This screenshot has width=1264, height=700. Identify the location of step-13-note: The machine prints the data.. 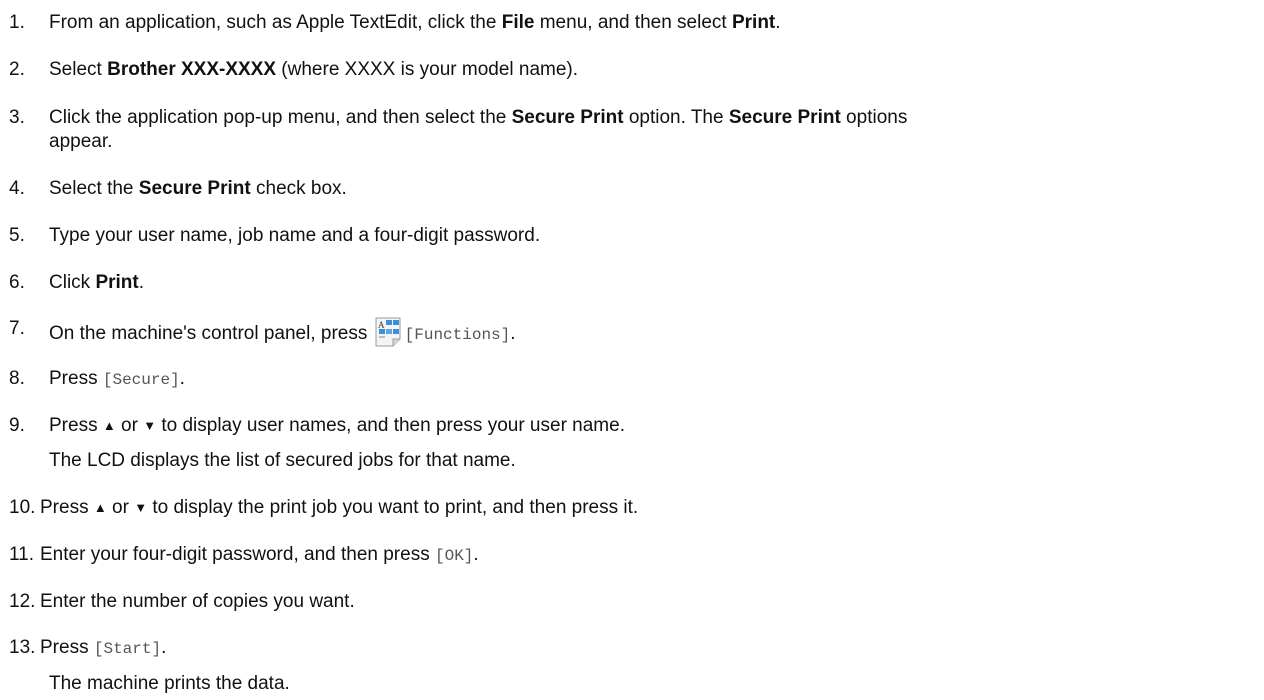
(169, 683).